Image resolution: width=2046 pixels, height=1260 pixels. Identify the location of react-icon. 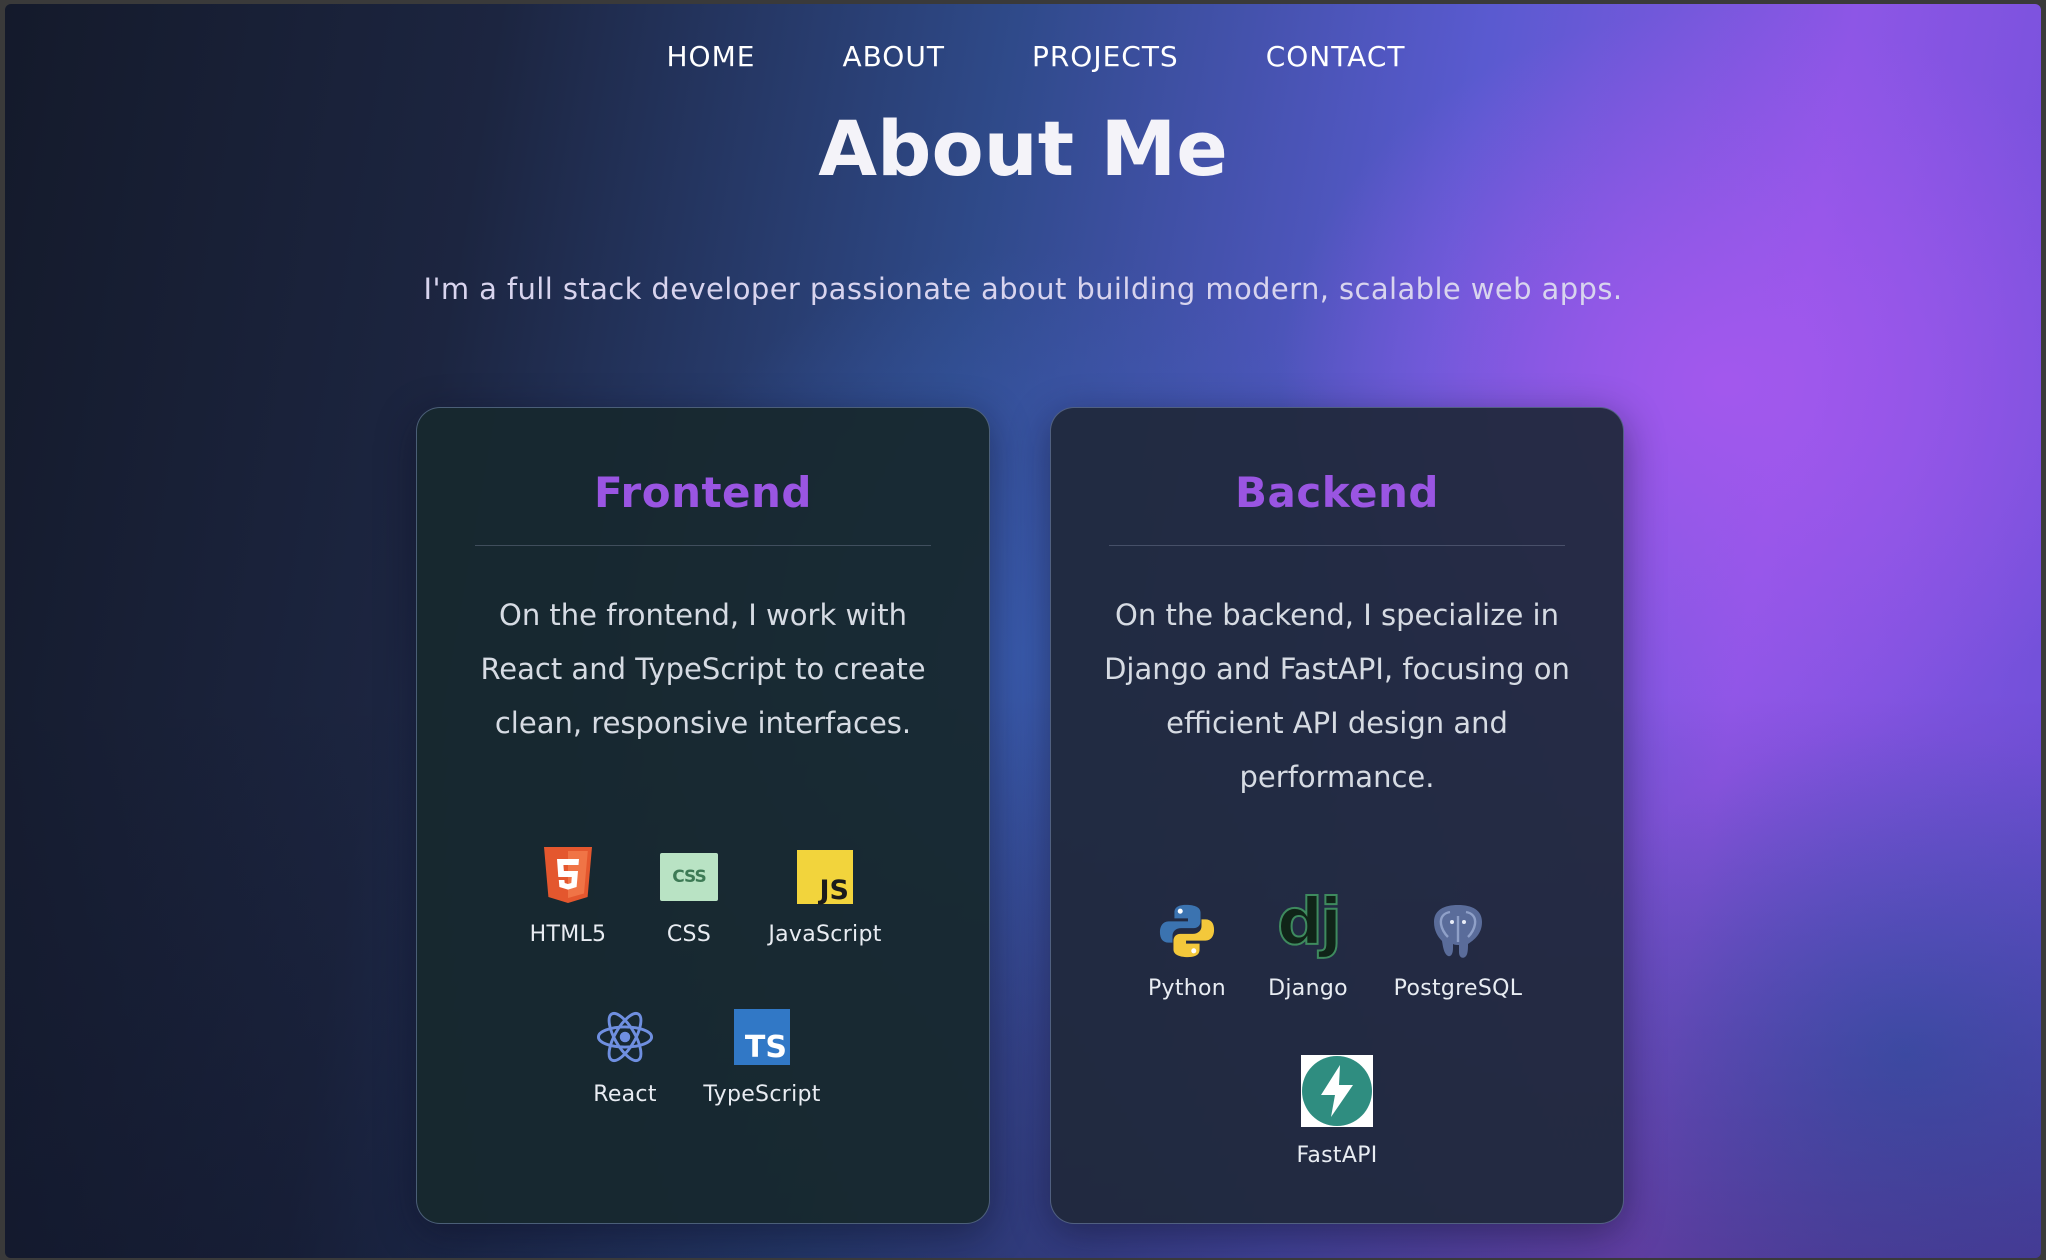
(625, 1037).